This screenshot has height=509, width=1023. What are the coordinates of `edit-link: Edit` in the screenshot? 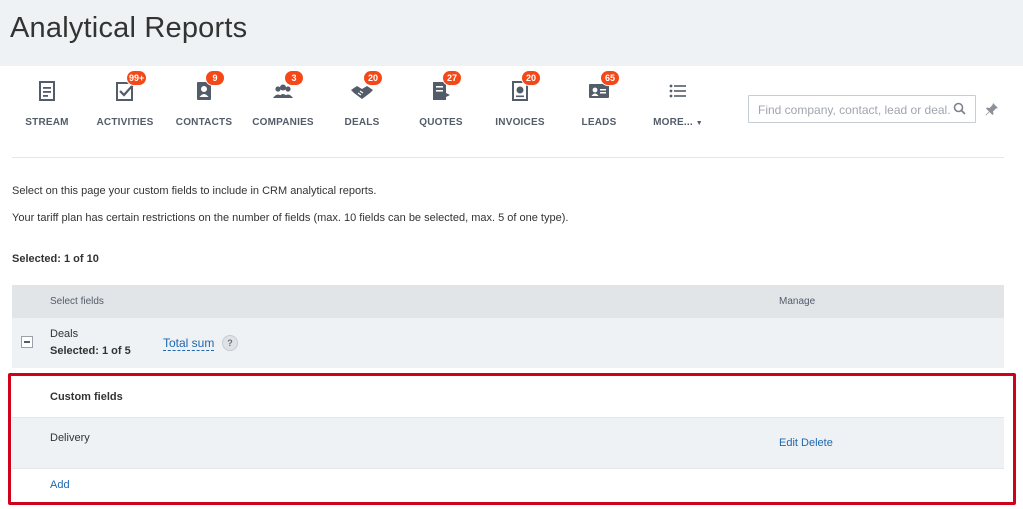 It's located at (788, 443).